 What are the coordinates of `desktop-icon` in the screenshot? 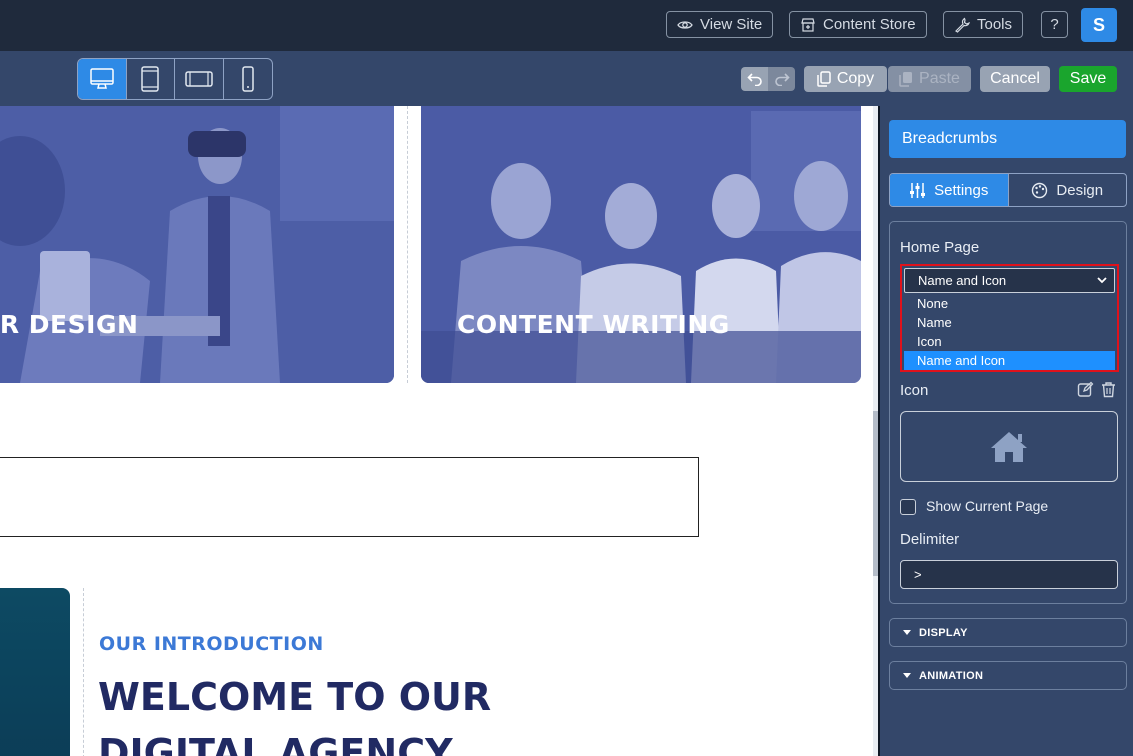 It's located at (102, 78).